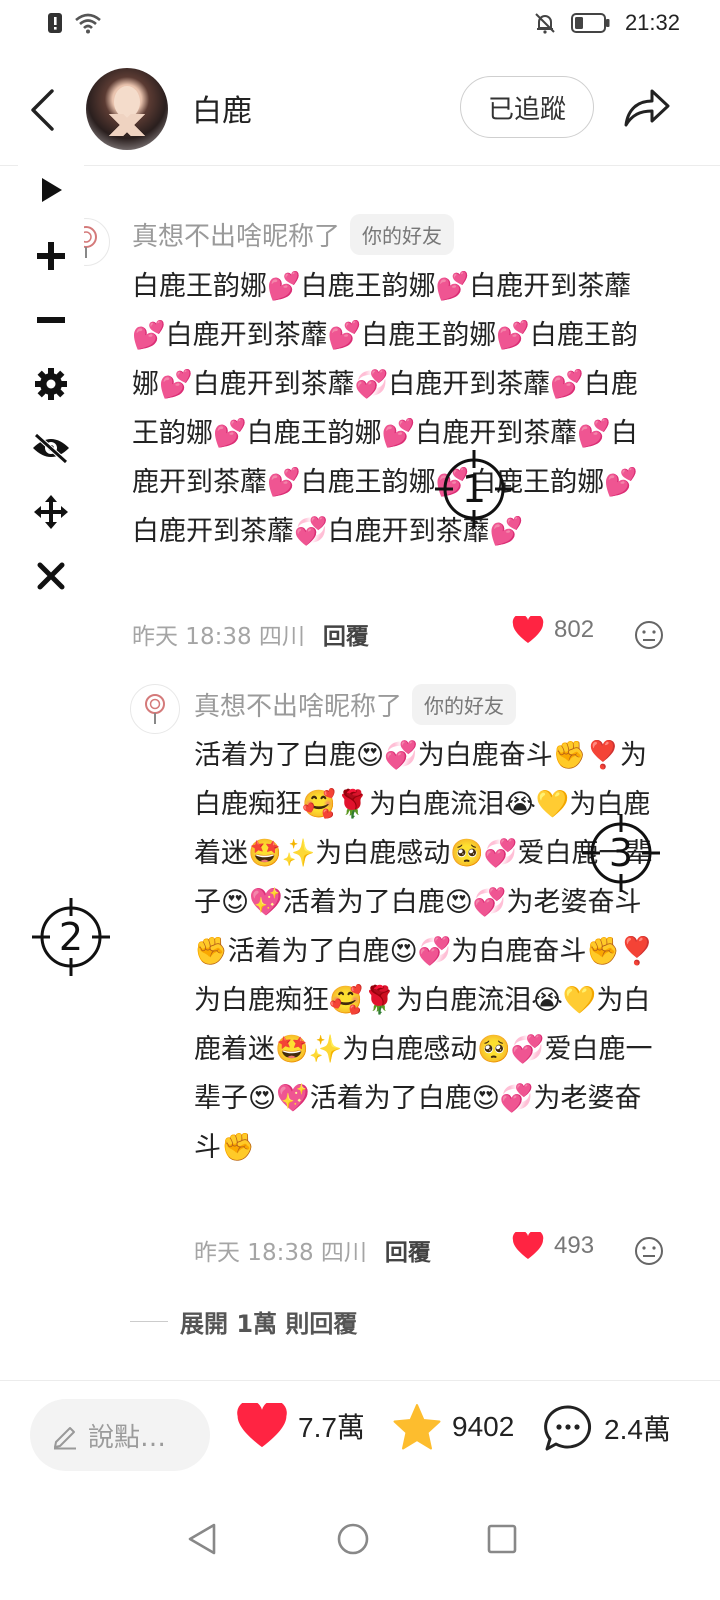 This screenshot has width=720, height=1600. Describe the element at coordinates (269, 1324) in the screenshot. I see `expand-replies-label: 展開 1萬 則回覆` at that location.